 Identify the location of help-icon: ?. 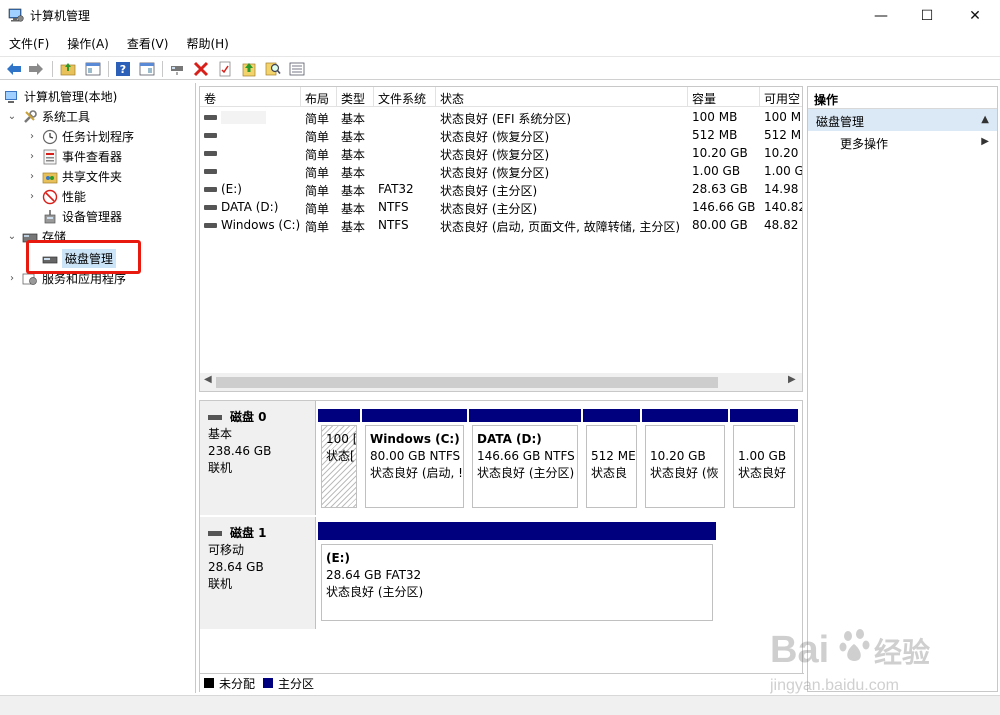
(123, 69).